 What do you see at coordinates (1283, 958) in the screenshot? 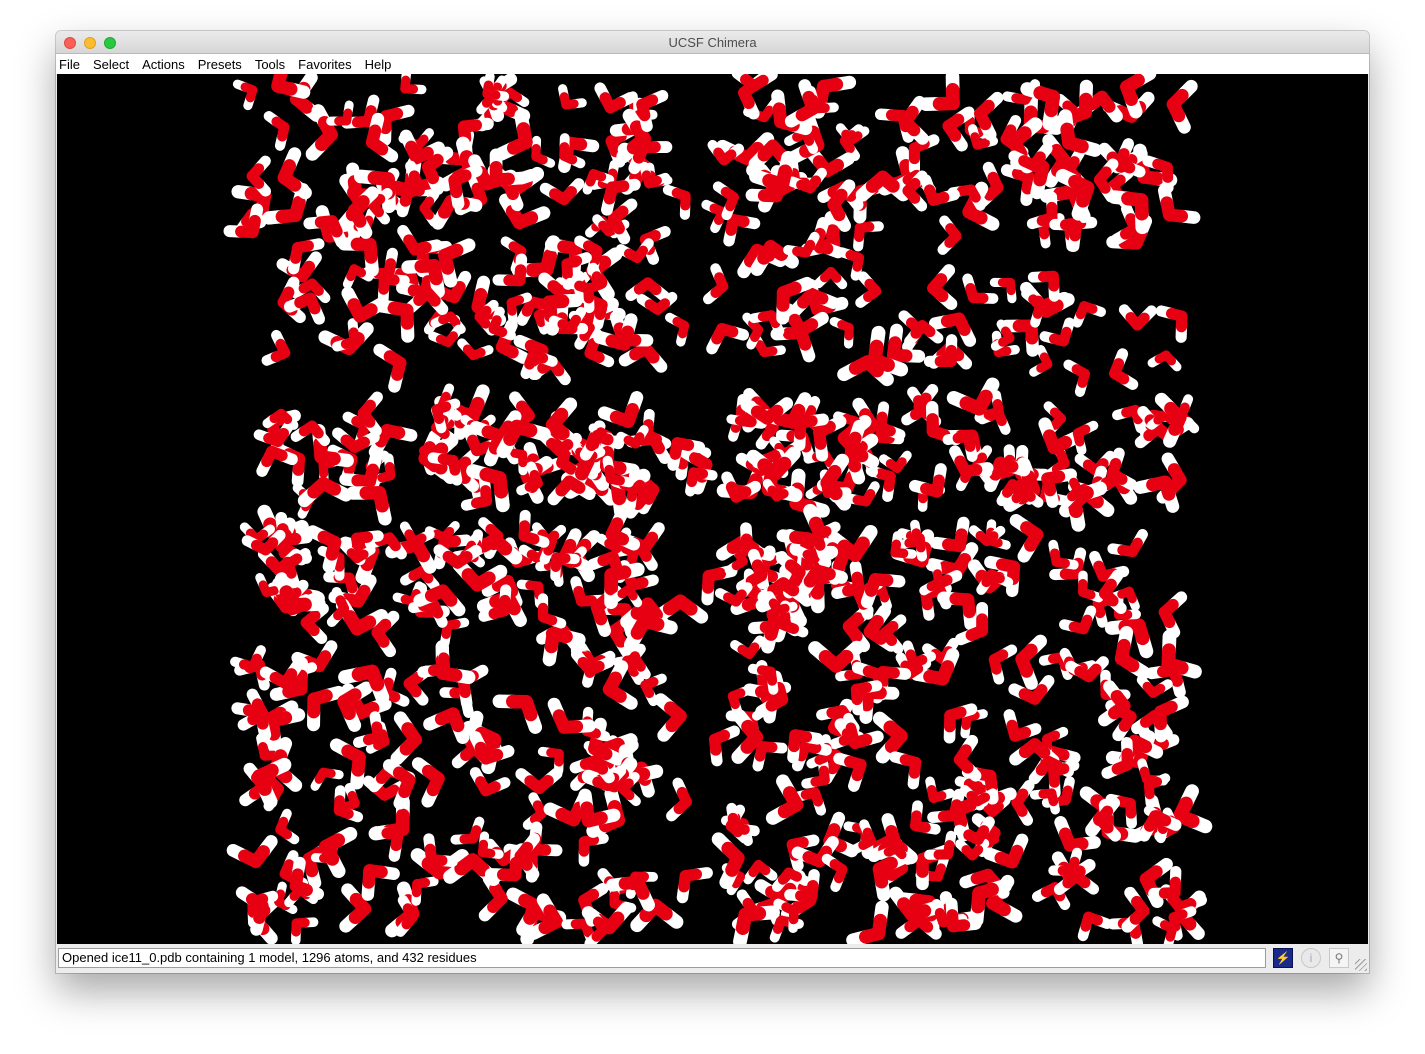
I see `lightning-icon: ⚡` at bounding box center [1283, 958].